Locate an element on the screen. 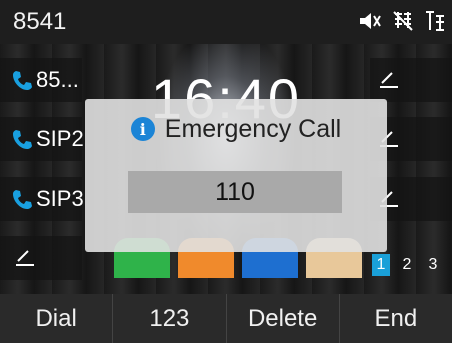 The width and height of the screenshot is (452, 343). line-key-3: SIP3 is located at coordinates (42, 199).